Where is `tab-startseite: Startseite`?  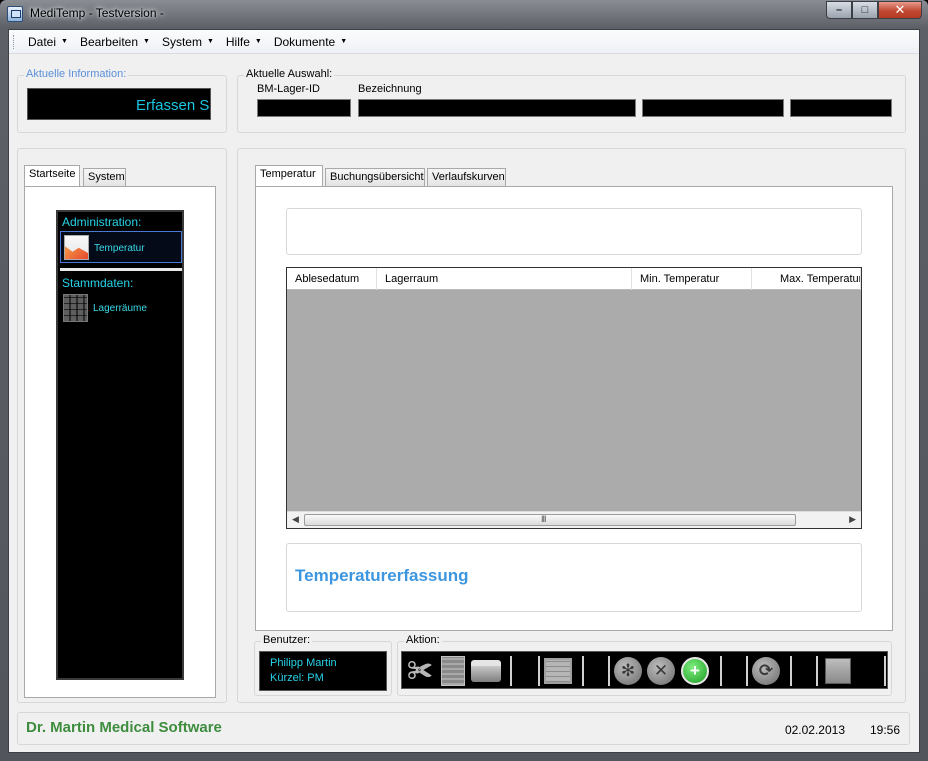 tab-startseite: Startseite is located at coordinates (52, 175).